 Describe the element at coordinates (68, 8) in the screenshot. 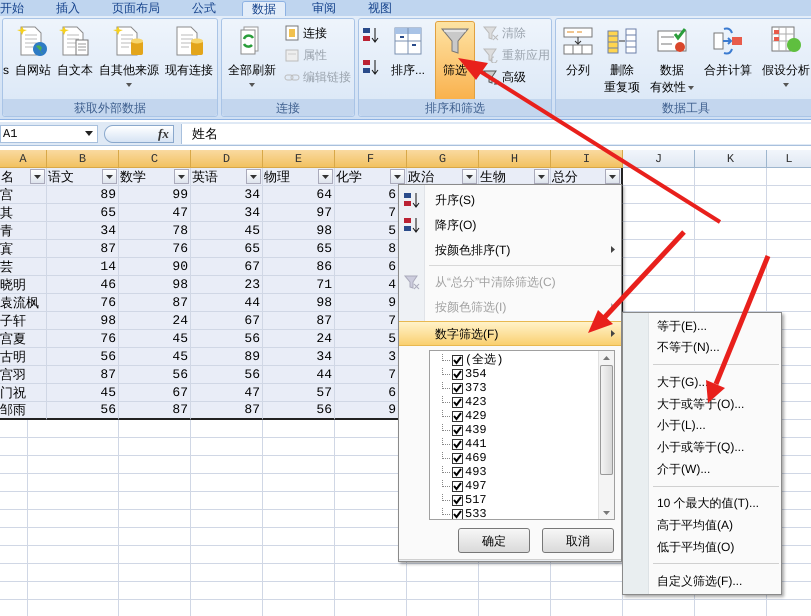

I see `ribbon-tab: 插入` at that location.